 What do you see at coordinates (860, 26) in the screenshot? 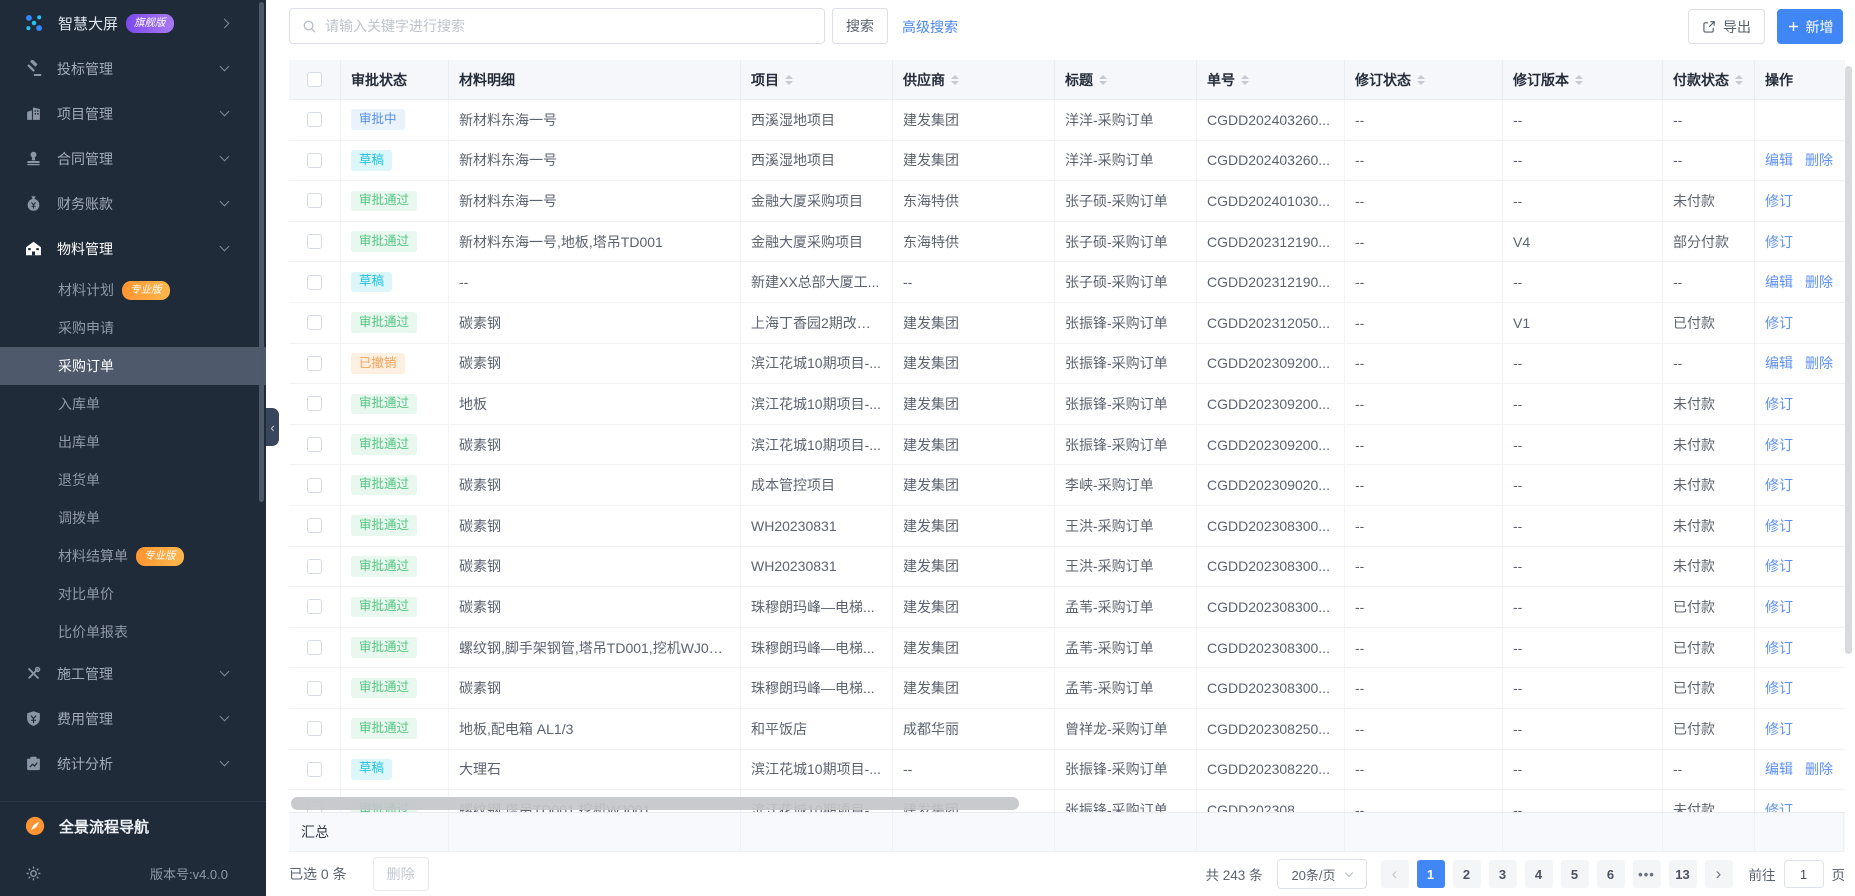
I see `search-button: 搜索` at bounding box center [860, 26].